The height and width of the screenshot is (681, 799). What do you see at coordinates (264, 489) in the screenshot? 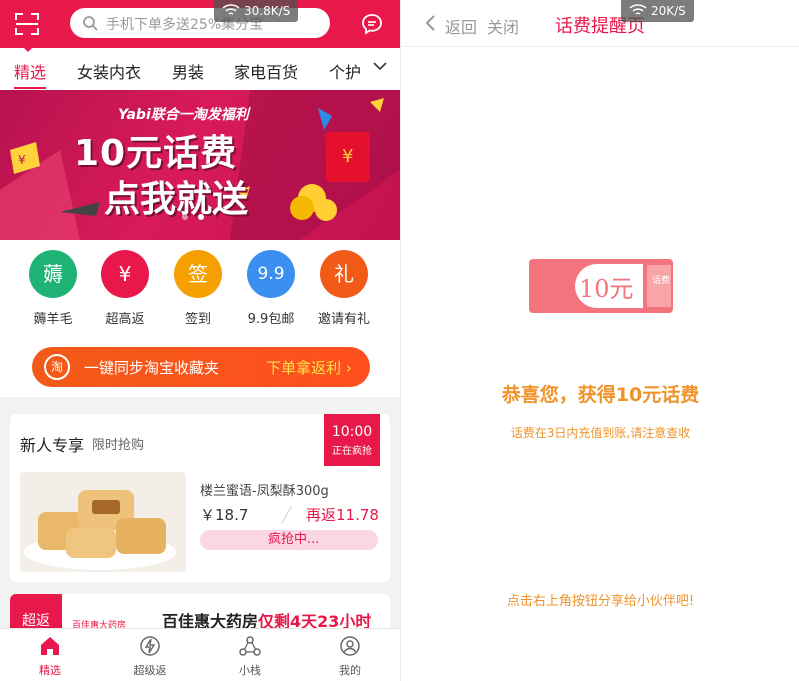
I see `product-name: 楼兰蜜语-凤梨酥300g` at bounding box center [264, 489].